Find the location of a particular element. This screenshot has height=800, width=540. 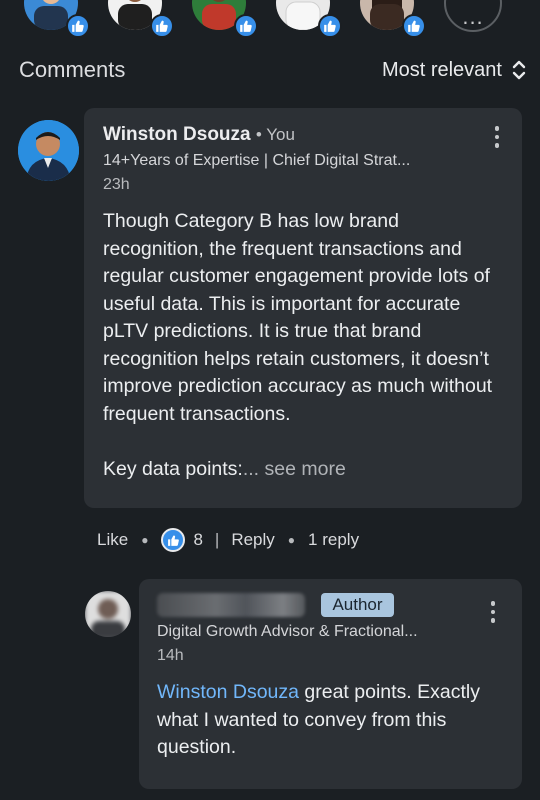

sort-chevrons-icon is located at coordinates (519, 70).